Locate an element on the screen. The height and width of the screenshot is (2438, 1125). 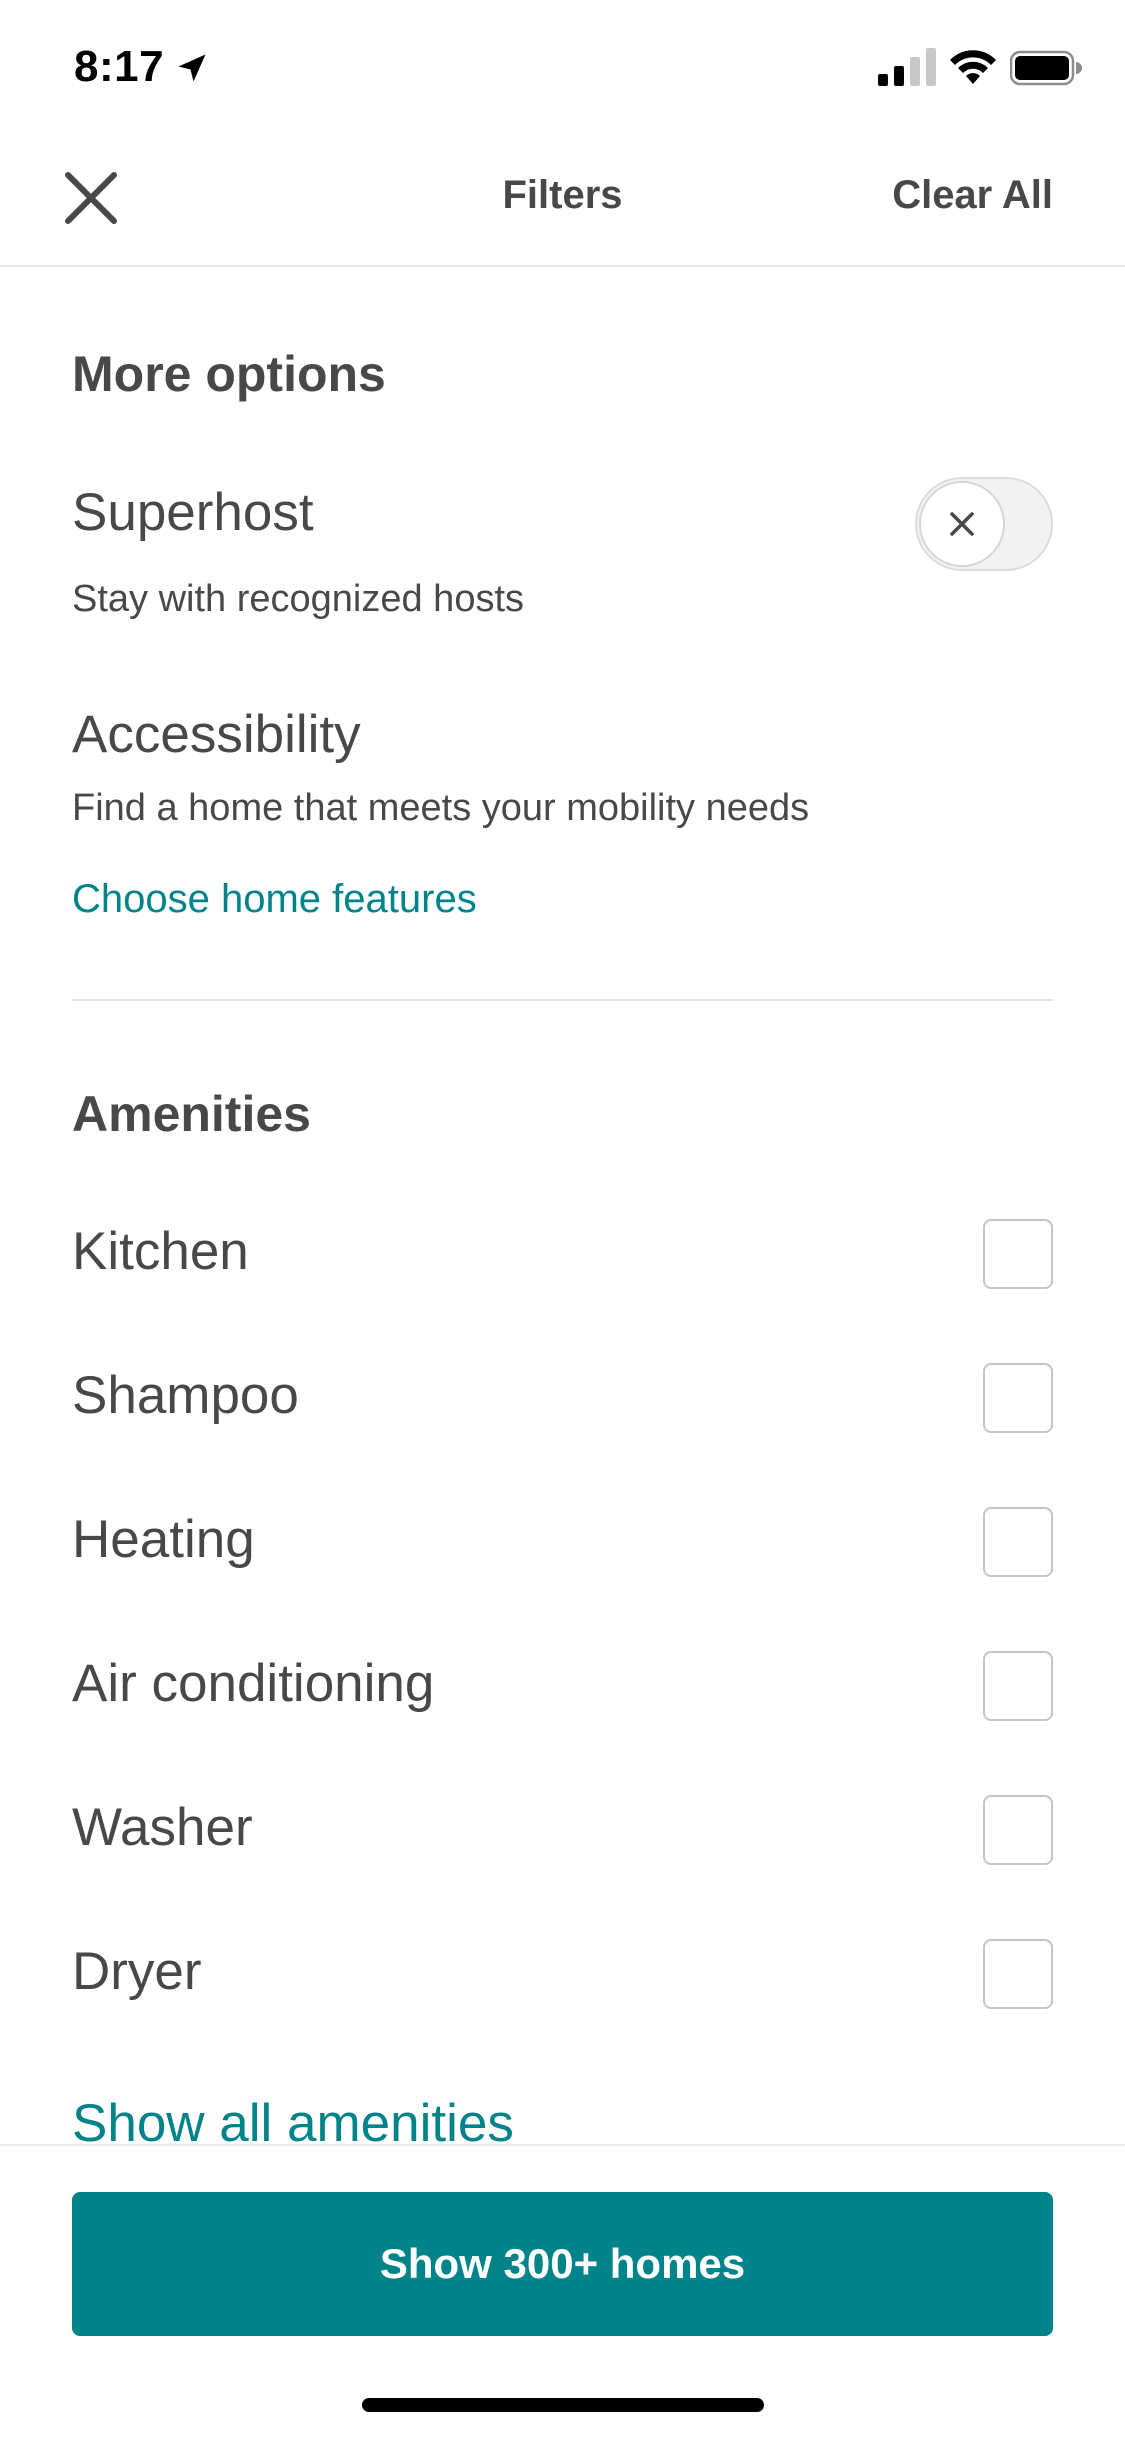
footer-bar: Show 300+ homes is located at coordinates (562, 2291).